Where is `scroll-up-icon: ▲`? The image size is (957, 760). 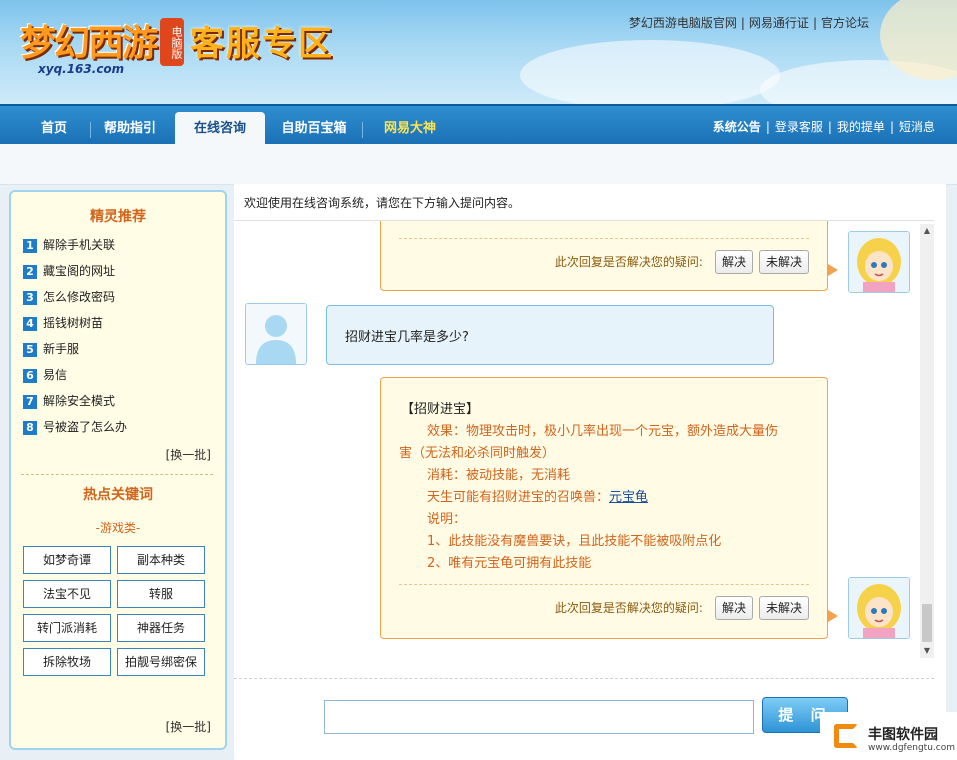 scroll-up-icon: ▲ is located at coordinates (927, 231).